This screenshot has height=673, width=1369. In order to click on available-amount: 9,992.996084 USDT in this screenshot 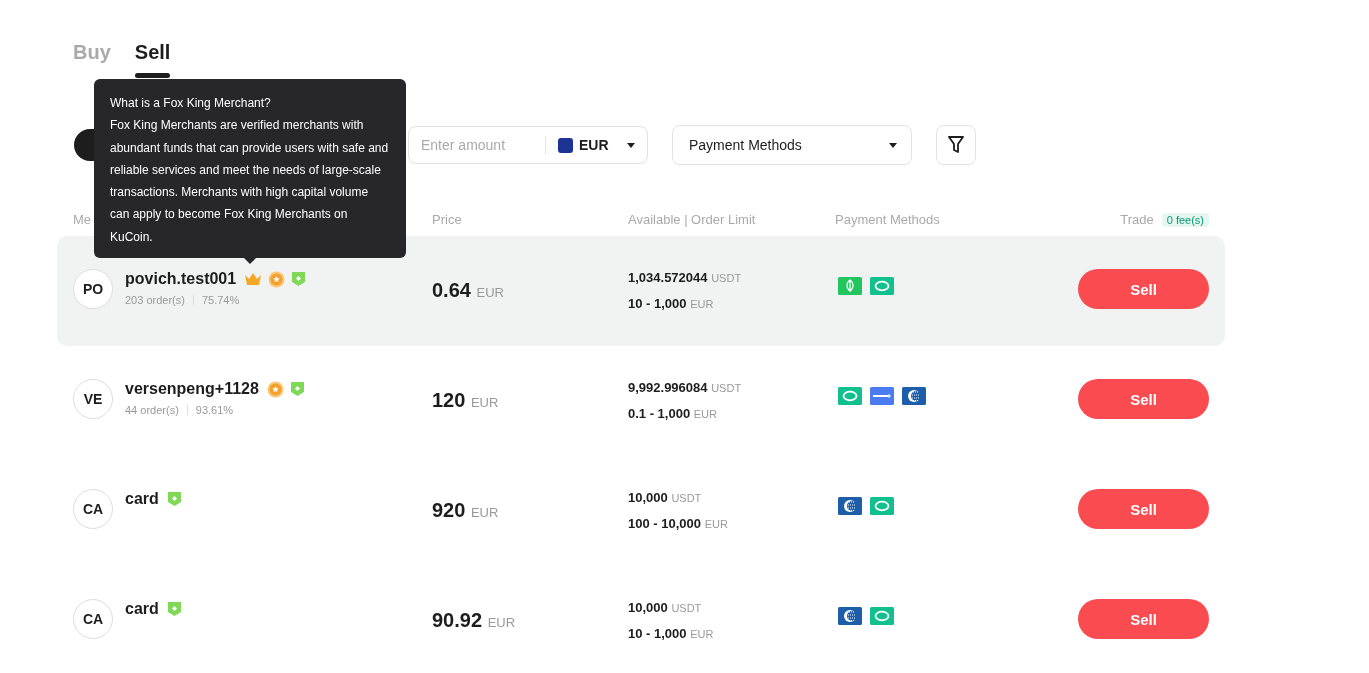, I will do `click(685, 388)`.